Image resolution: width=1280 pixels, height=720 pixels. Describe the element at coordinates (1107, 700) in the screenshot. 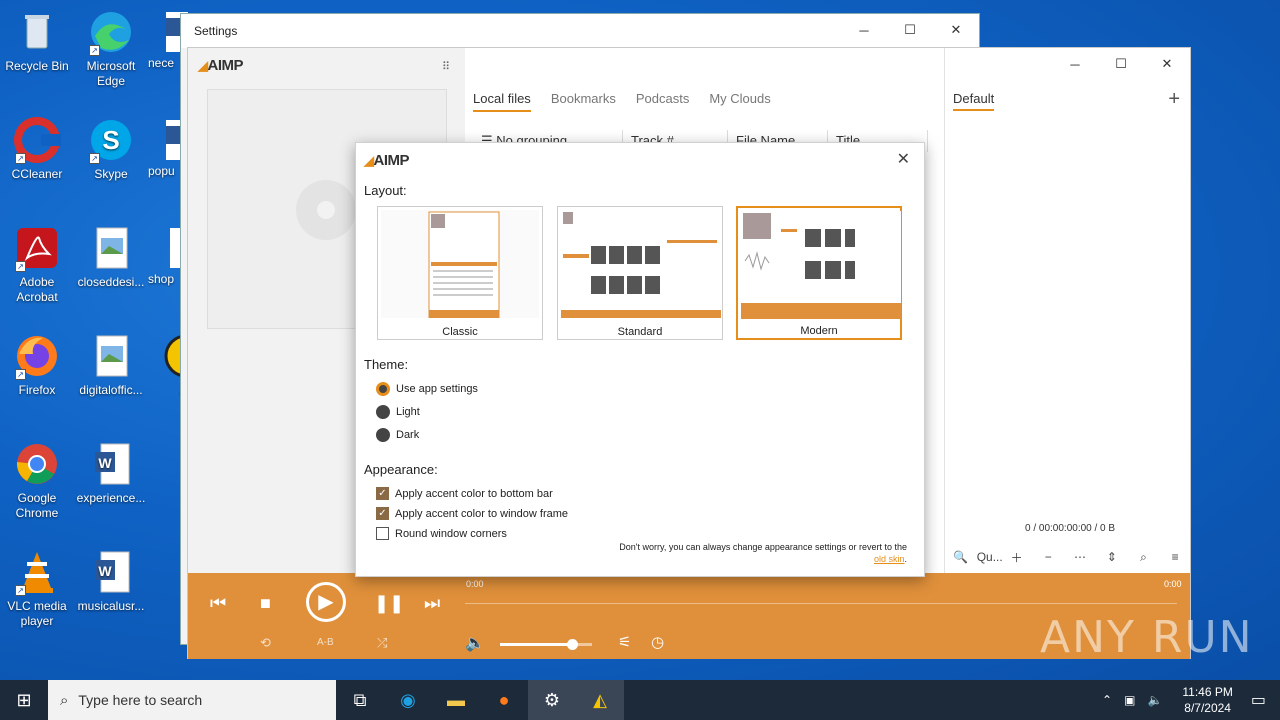

I see `tray-chevron-icon: ⌃` at that location.